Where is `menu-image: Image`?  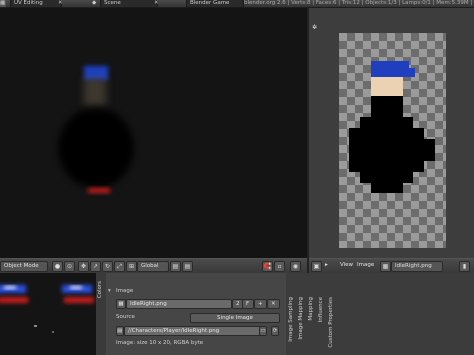
menu-image: Image is located at coordinates (365, 265).